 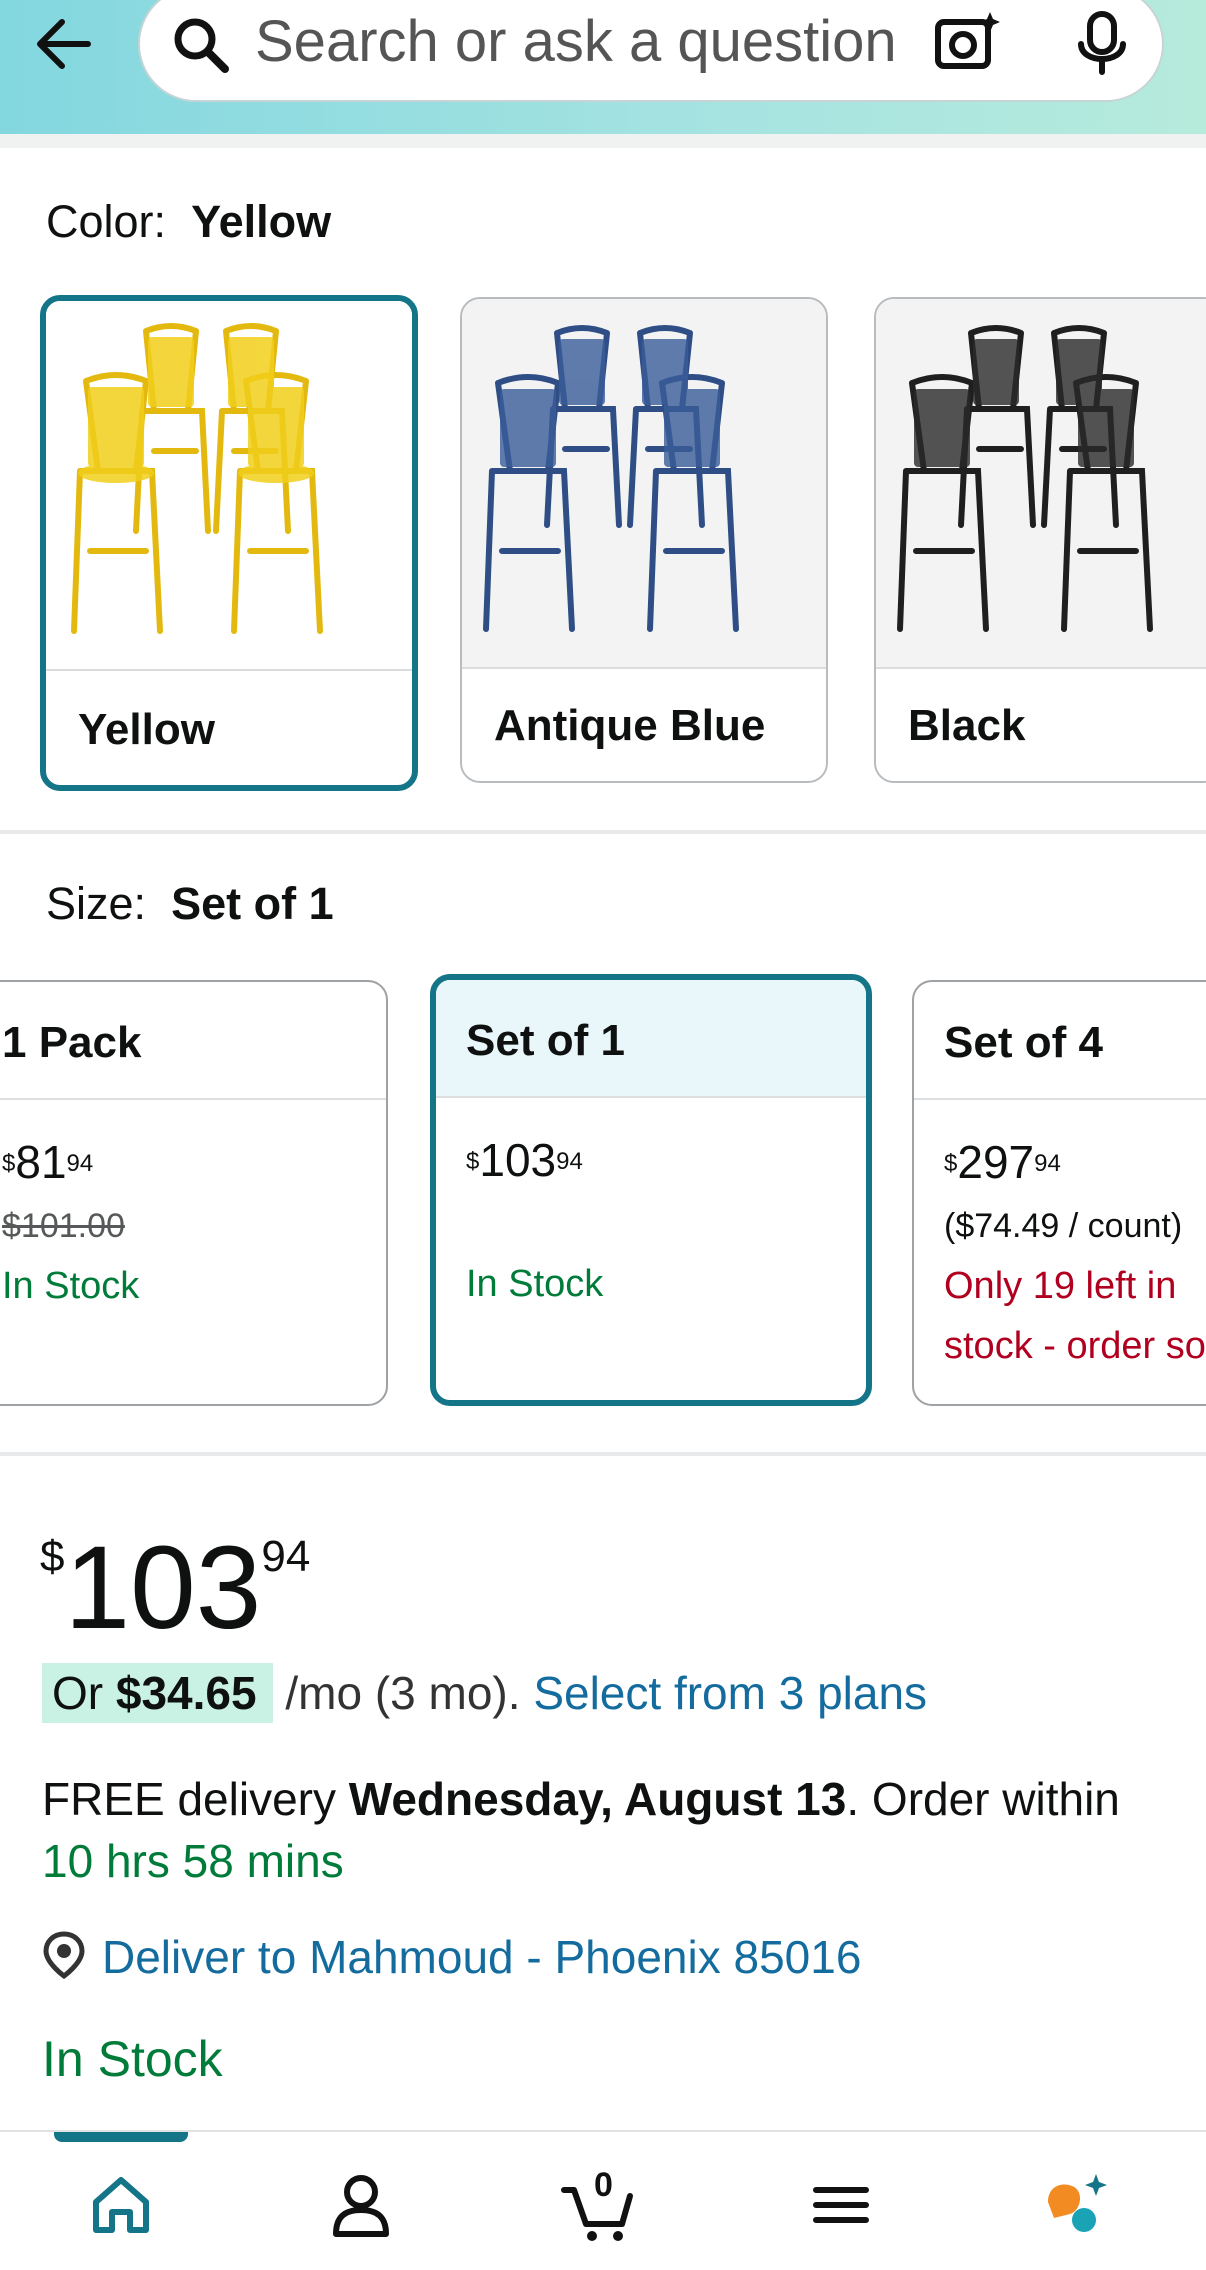 What do you see at coordinates (730, 1693) in the screenshot?
I see `select-plans-link: Select from 3 plans` at bounding box center [730, 1693].